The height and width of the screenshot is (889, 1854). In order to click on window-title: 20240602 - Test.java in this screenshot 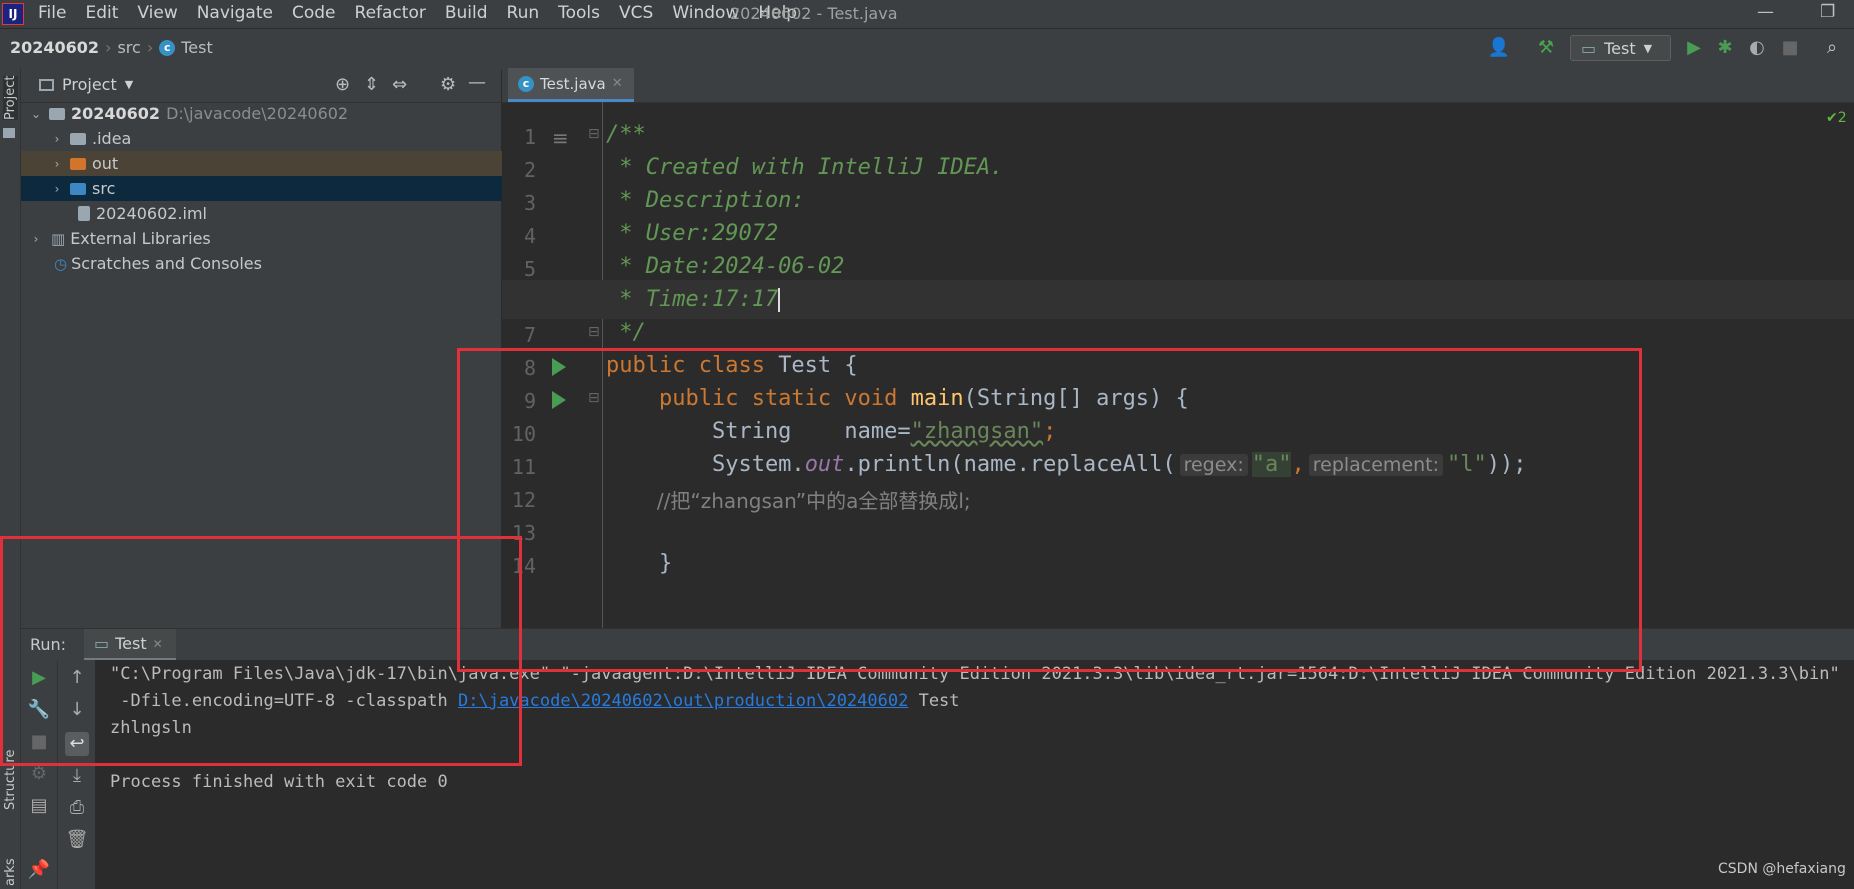, I will do `click(814, 13)`.